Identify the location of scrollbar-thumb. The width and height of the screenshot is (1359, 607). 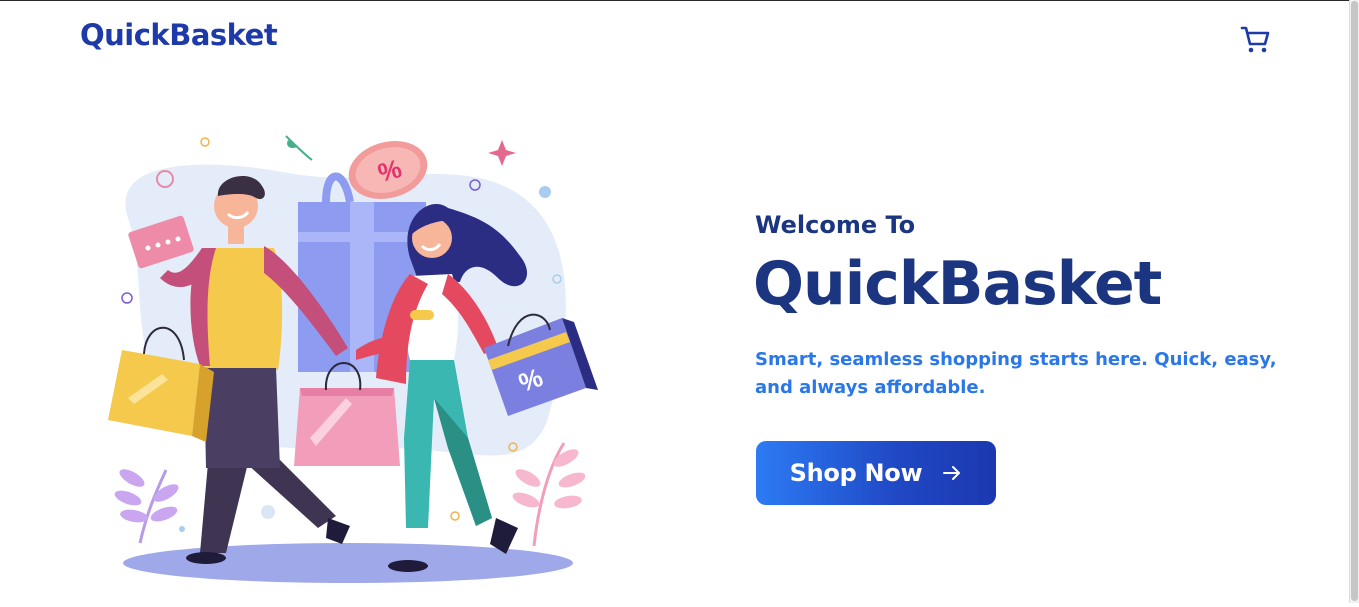
(1354, 301).